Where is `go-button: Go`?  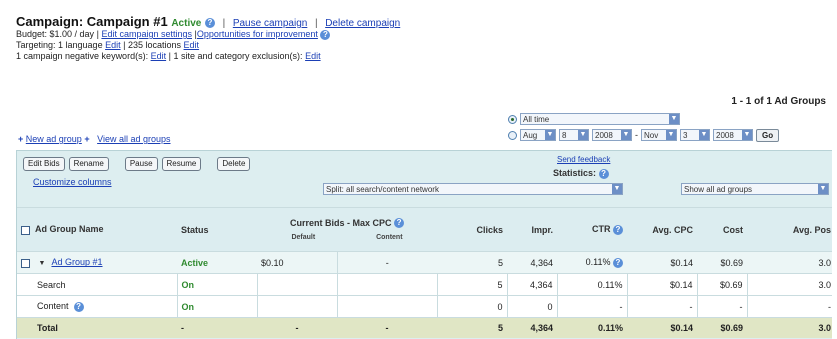
go-button: Go is located at coordinates (768, 135).